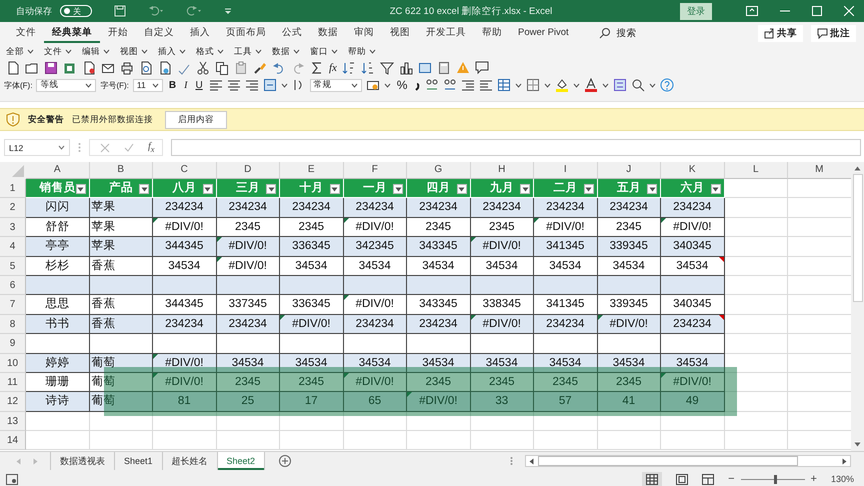  Describe the element at coordinates (165, 67) in the screenshot. I see `page-setup-icon` at that location.